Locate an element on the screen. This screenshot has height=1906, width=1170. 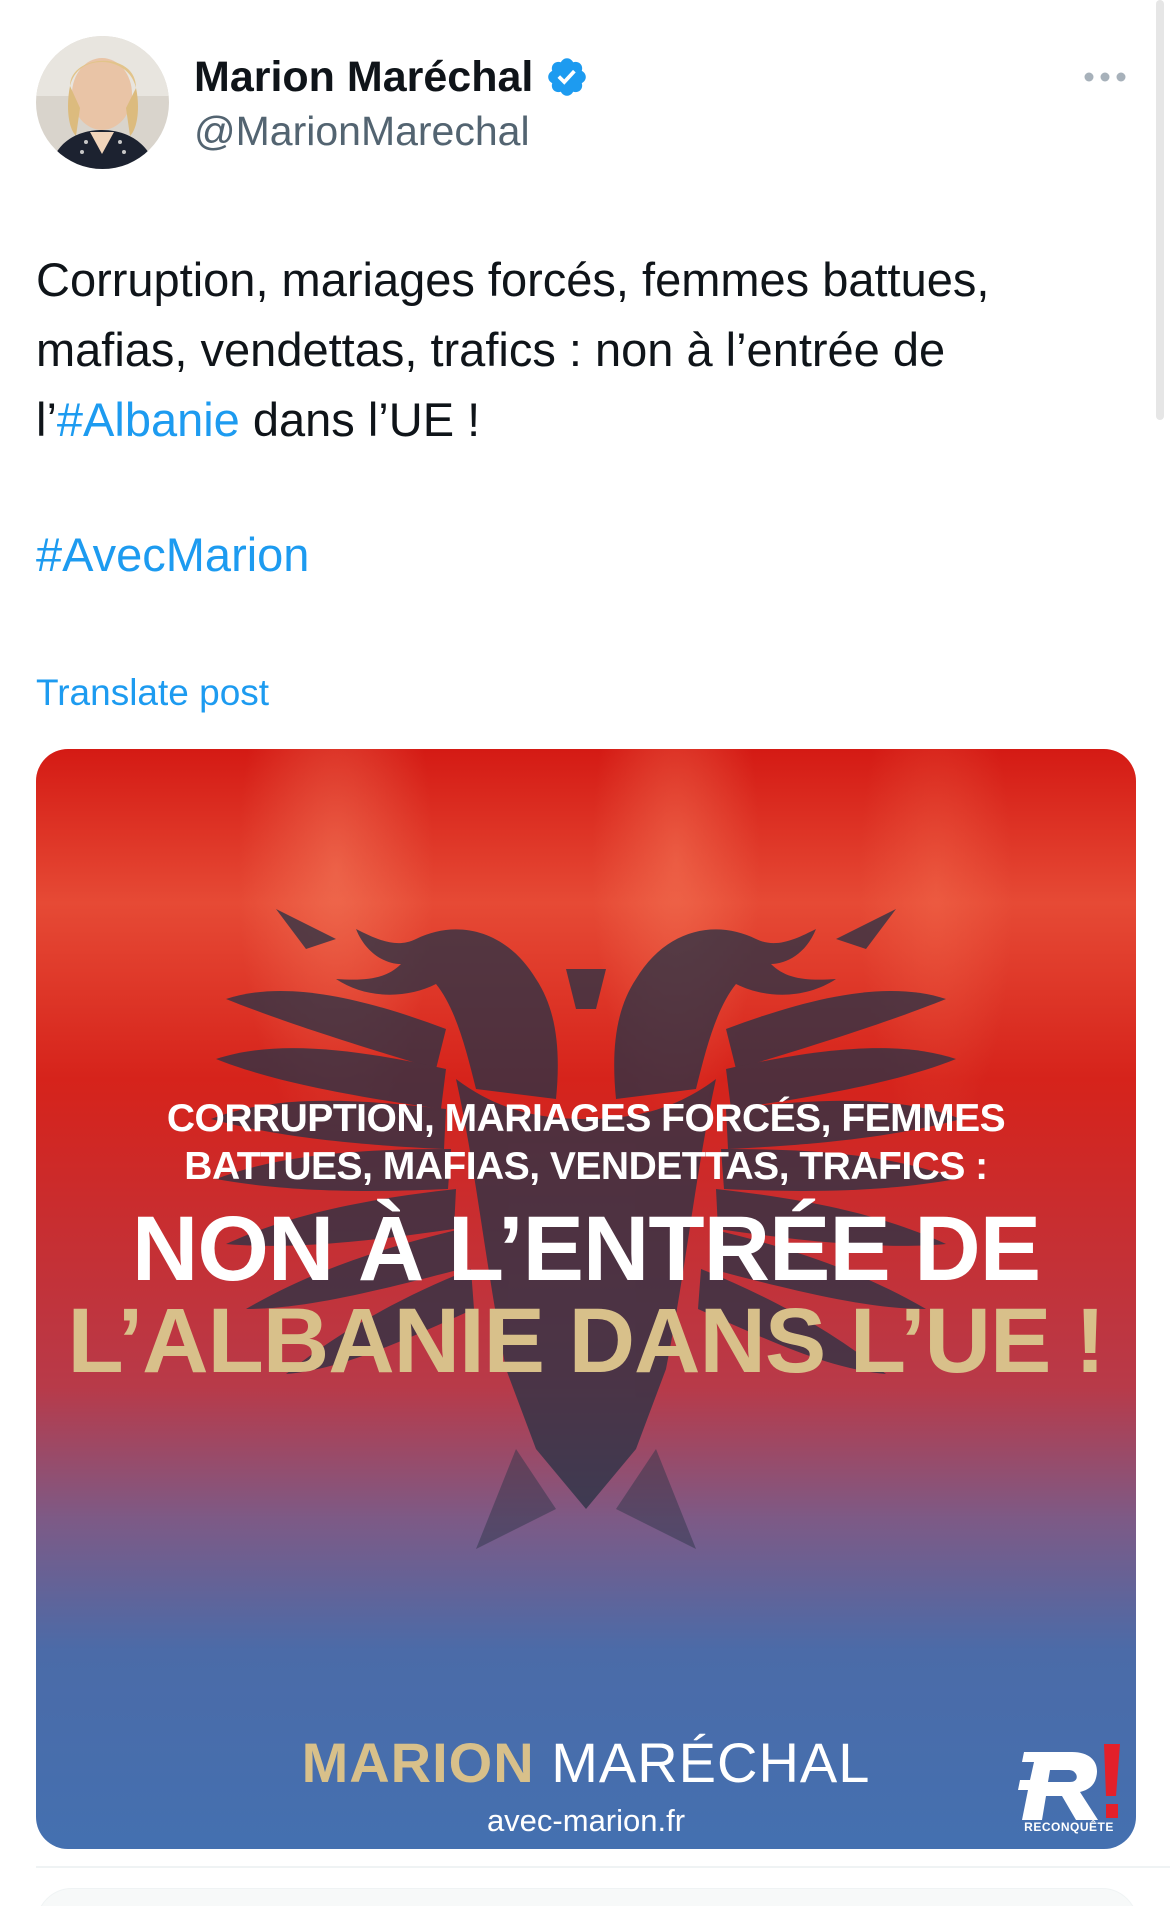
image-website: avec-marion.fr is located at coordinates (586, 1820).